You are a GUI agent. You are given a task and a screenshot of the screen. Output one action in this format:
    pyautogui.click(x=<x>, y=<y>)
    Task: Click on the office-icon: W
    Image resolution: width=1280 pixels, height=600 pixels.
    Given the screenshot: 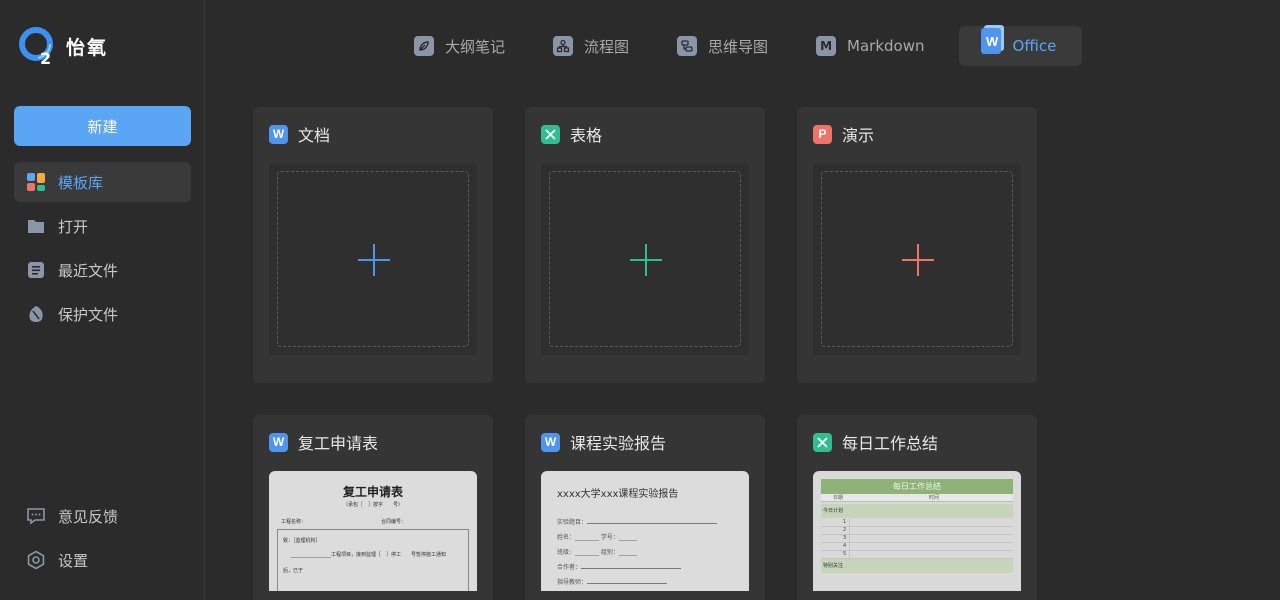 What is the action you would take?
    pyautogui.click(x=992, y=40)
    